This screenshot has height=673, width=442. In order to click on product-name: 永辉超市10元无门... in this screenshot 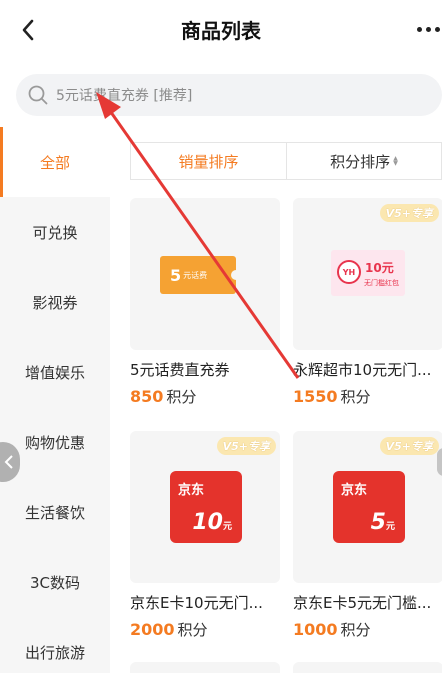, I will do `click(362, 370)`.